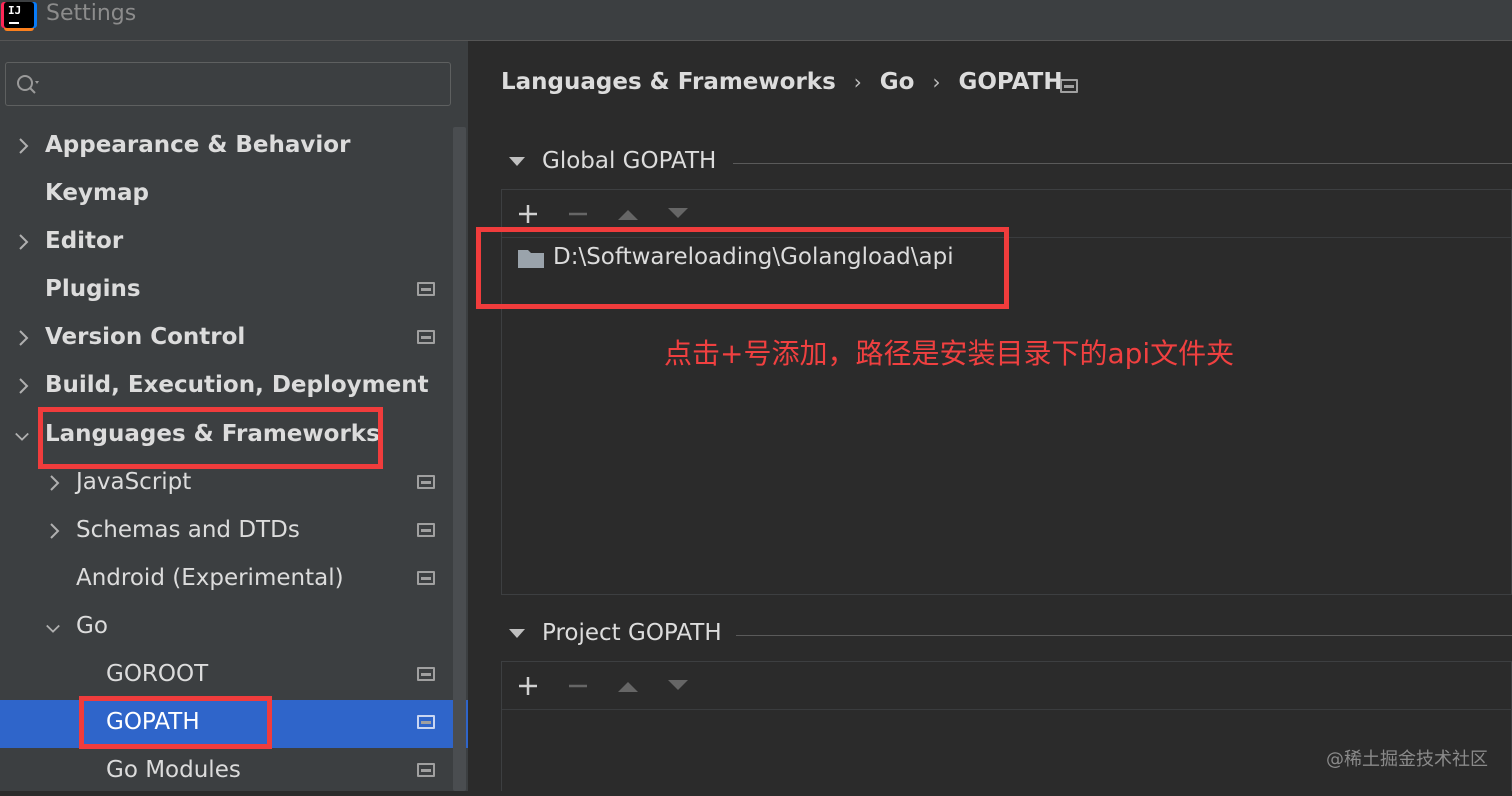 The width and height of the screenshot is (1512, 796). I want to click on sidebar-item-android: Android (Experimental), so click(226, 580).